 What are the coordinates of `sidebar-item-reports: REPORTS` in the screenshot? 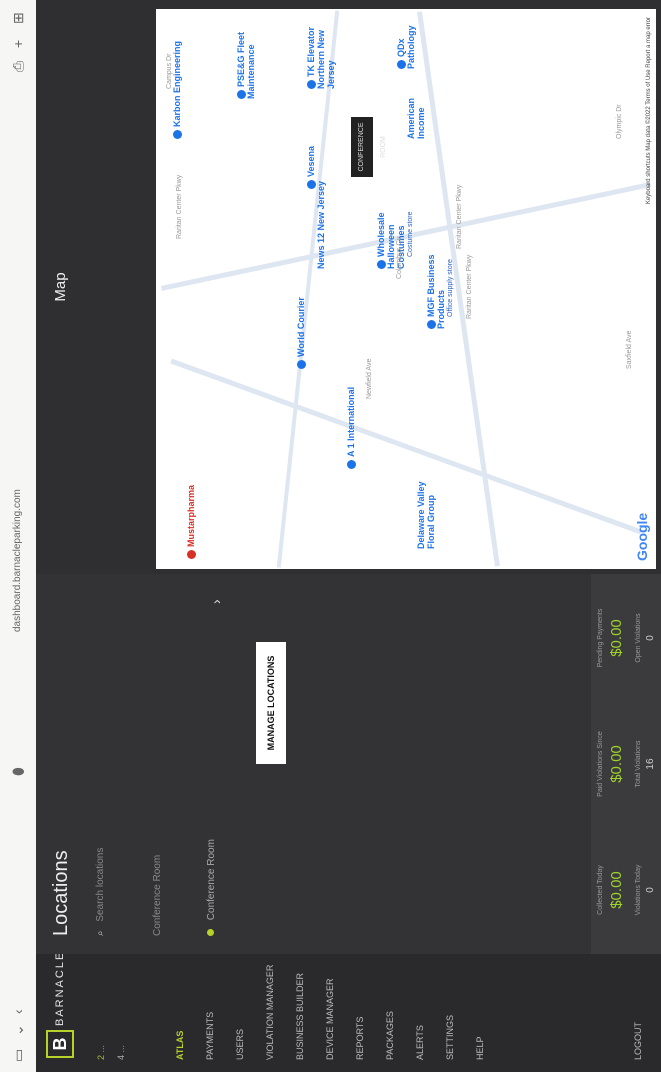 It's located at (369, 1010).